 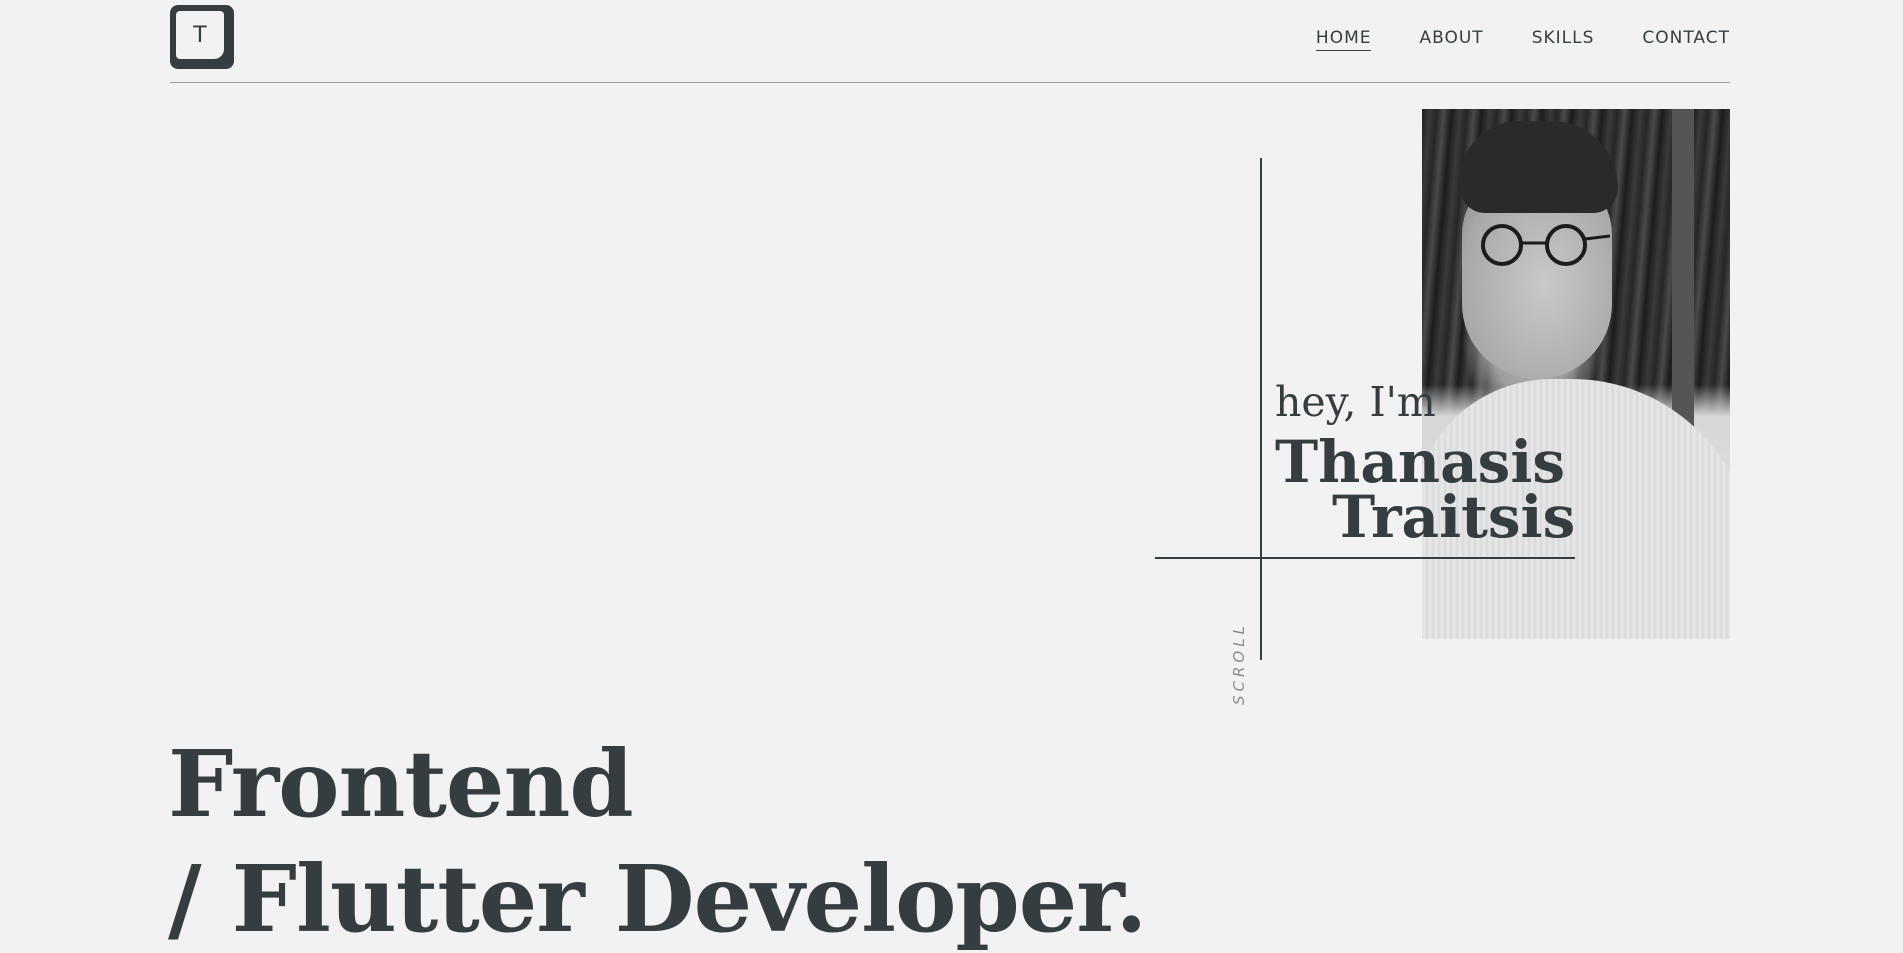 I want to click on photo-glasses, so click(x=1545, y=245).